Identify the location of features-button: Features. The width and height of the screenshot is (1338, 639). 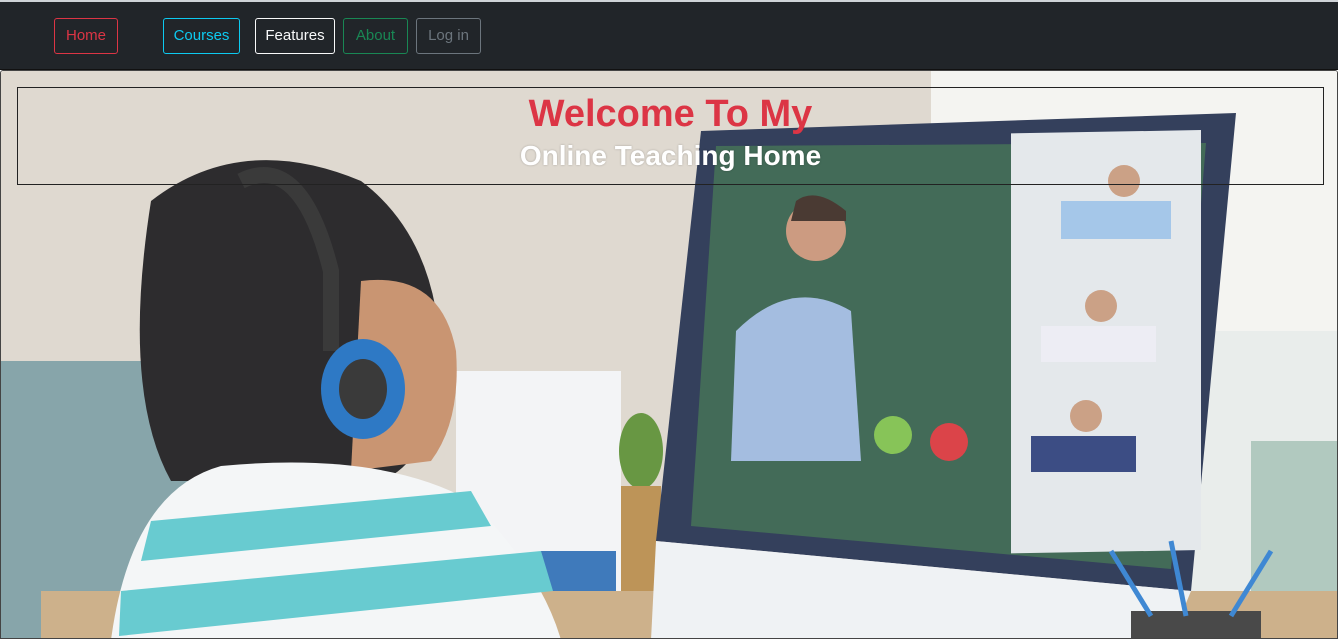
(295, 36).